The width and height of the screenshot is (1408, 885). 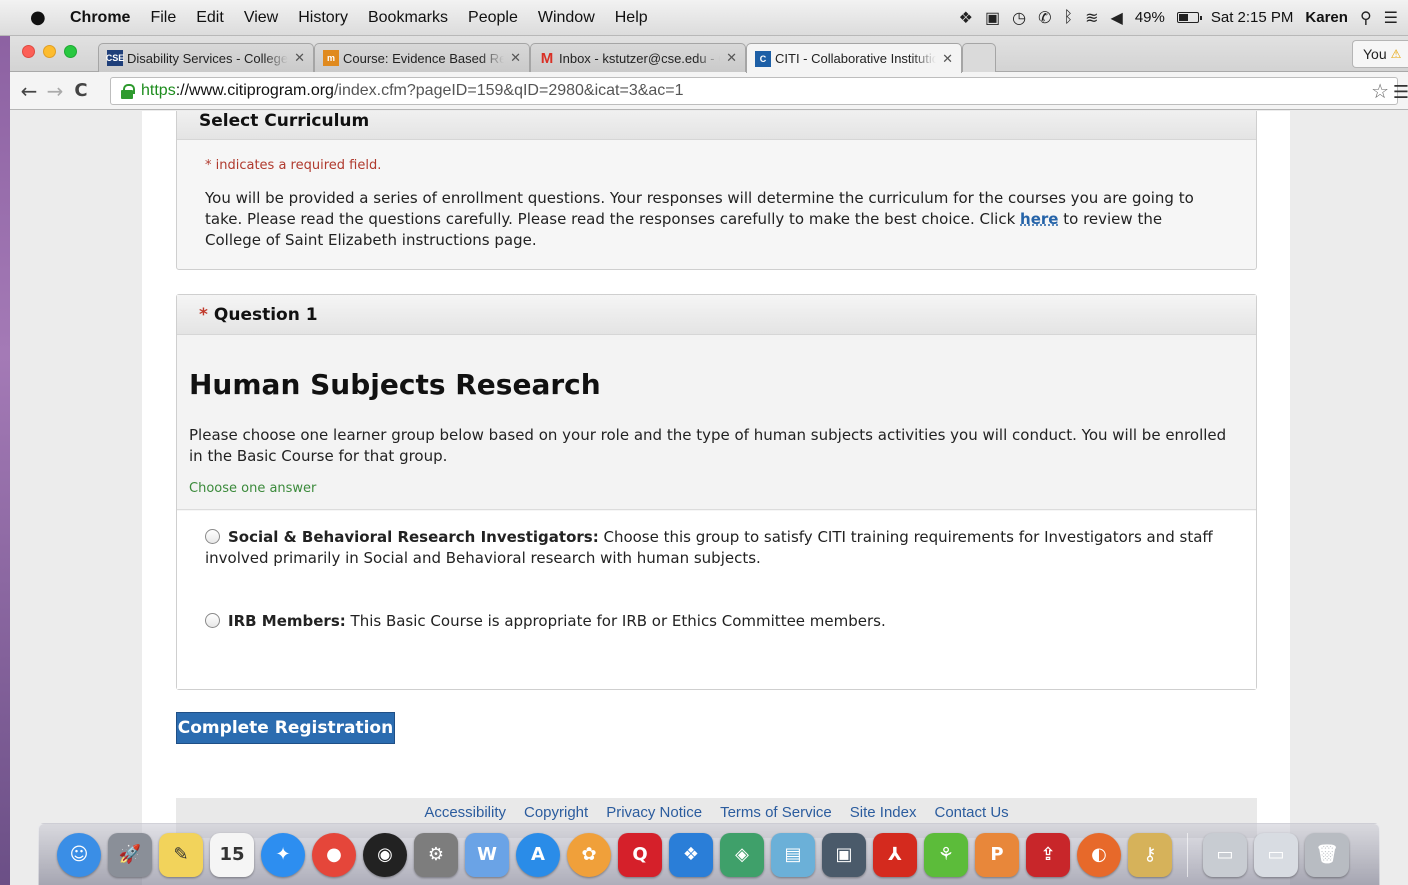 I want to click on time-machine-icon: ◷, so click(x=1019, y=18).